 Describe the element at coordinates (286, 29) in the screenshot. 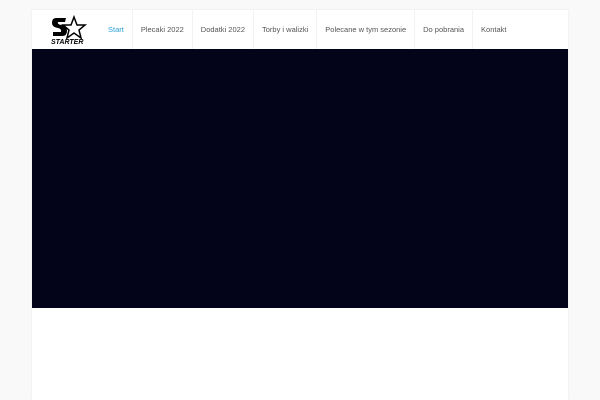

I see `nav-torby-i-walizki: Torby i walizki` at that location.